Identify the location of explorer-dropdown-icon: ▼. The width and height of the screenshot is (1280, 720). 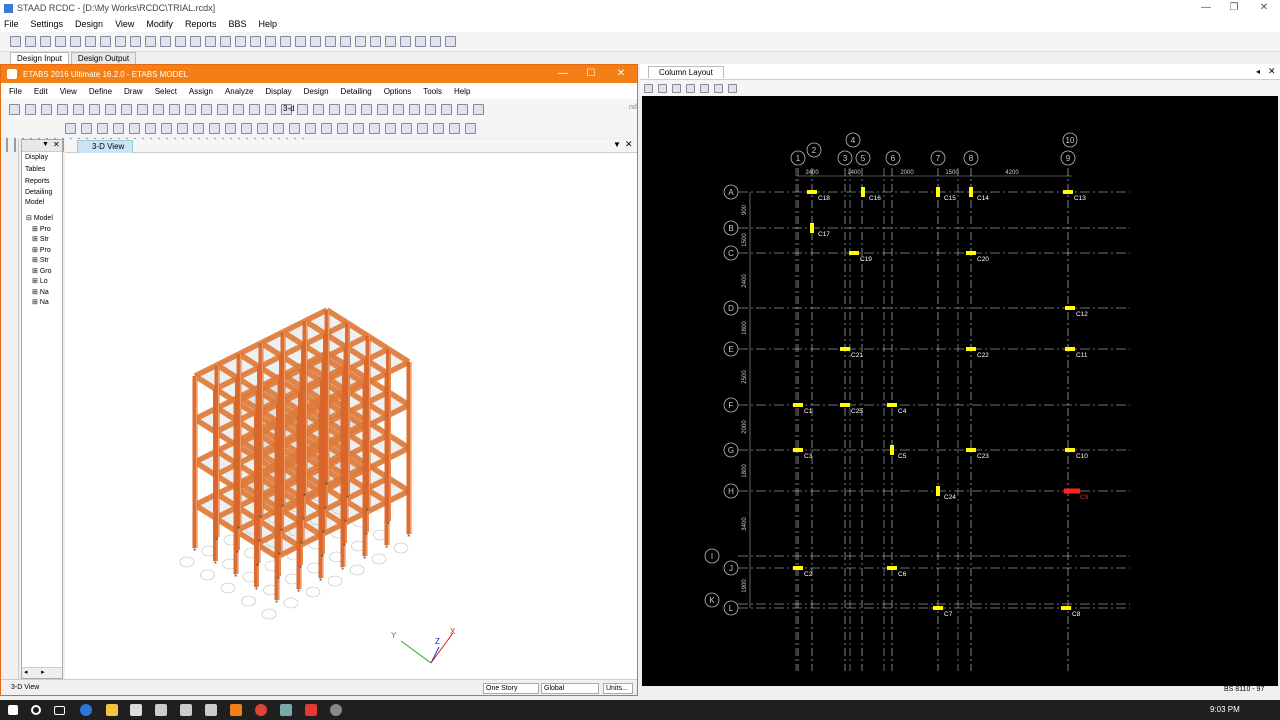
(45, 144).